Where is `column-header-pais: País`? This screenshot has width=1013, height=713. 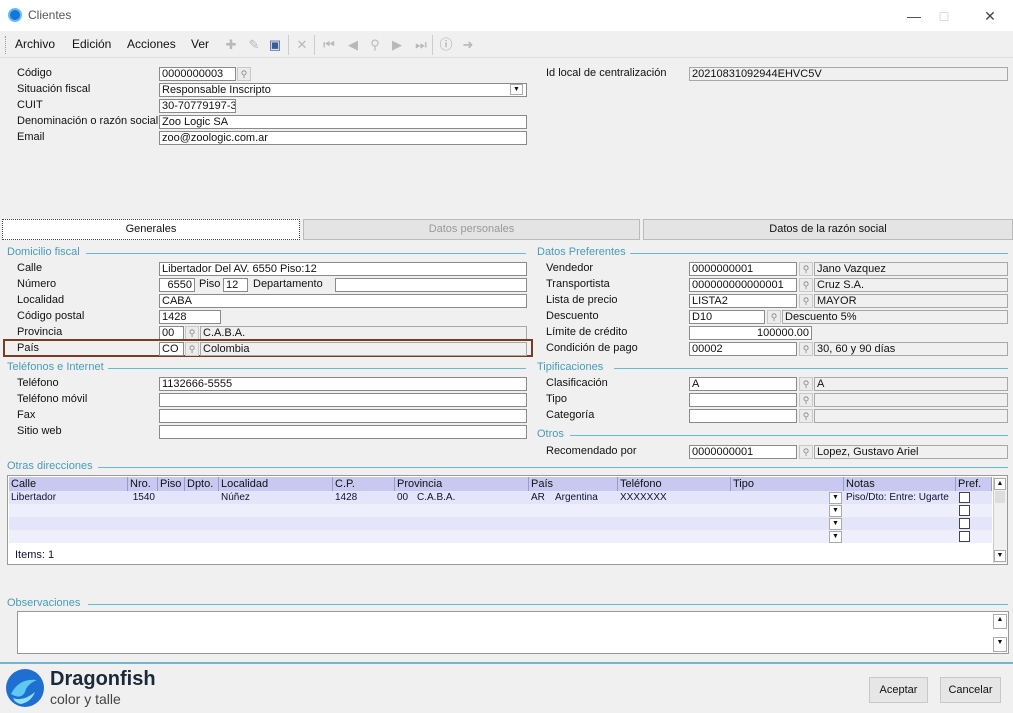 column-header-pais: País is located at coordinates (573, 484).